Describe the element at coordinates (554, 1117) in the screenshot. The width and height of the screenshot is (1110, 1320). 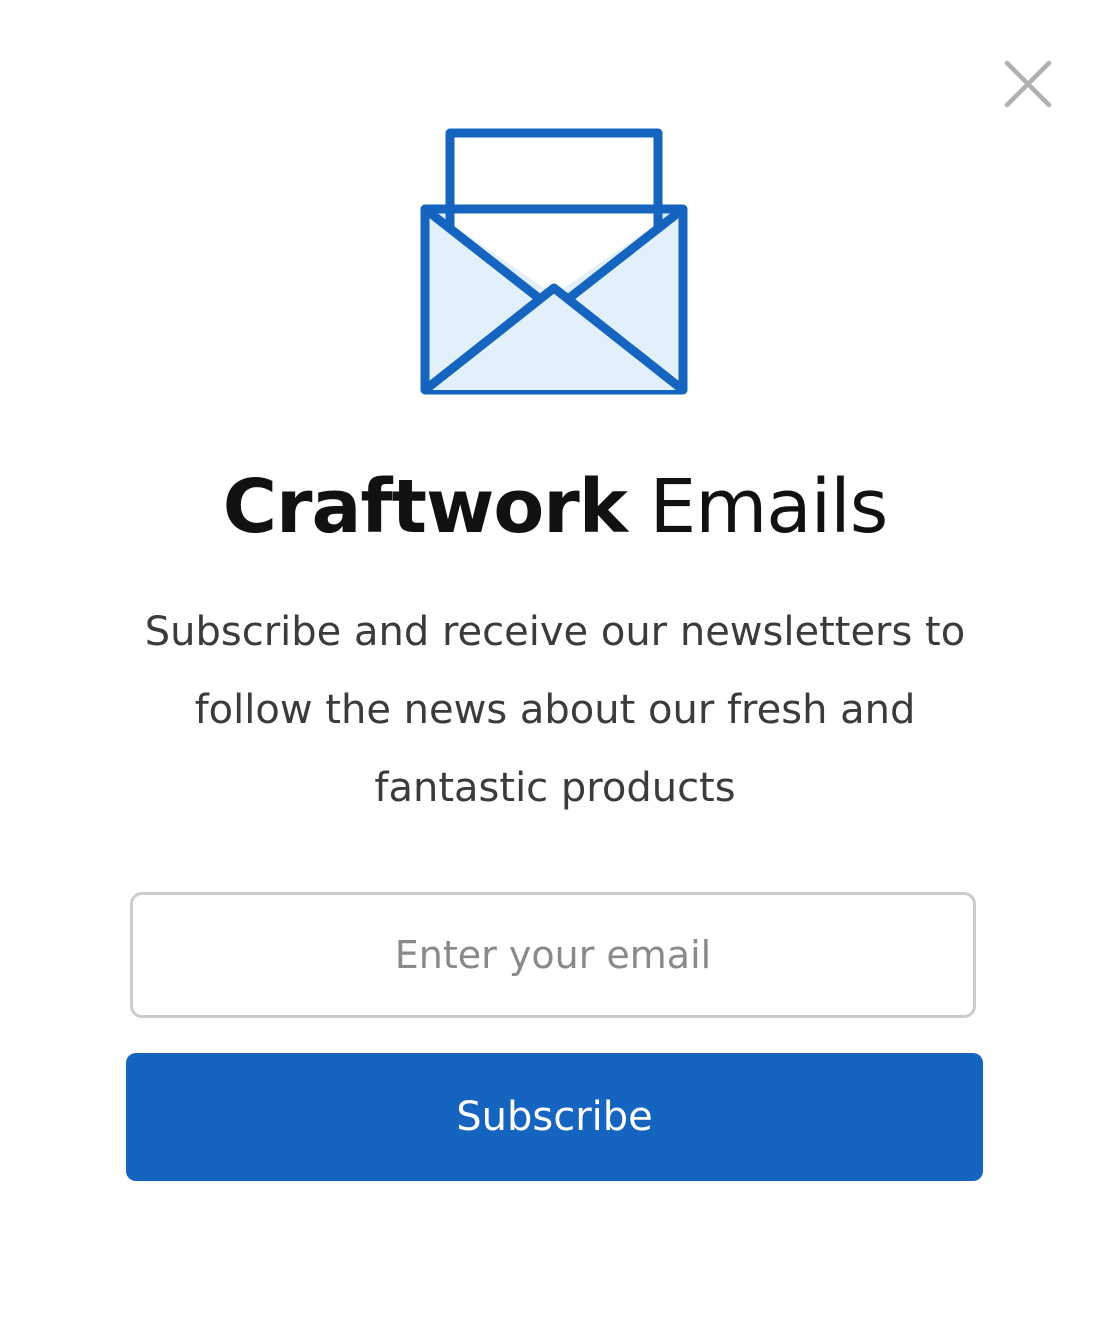
I see `subscribe-button: Subscribe` at that location.